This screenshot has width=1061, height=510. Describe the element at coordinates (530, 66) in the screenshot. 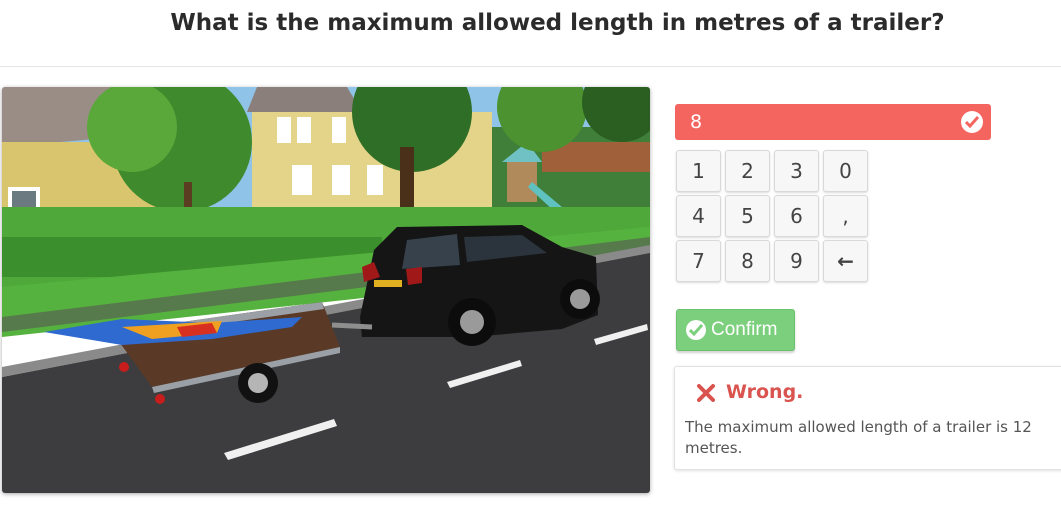

I see `header-divider` at that location.